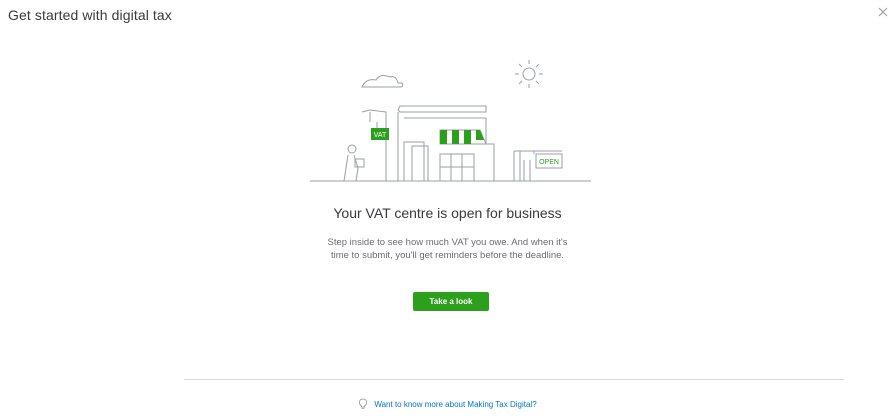 The image size is (895, 418). Describe the element at coordinates (529, 74) in the screenshot. I see `sun-icon` at that location.